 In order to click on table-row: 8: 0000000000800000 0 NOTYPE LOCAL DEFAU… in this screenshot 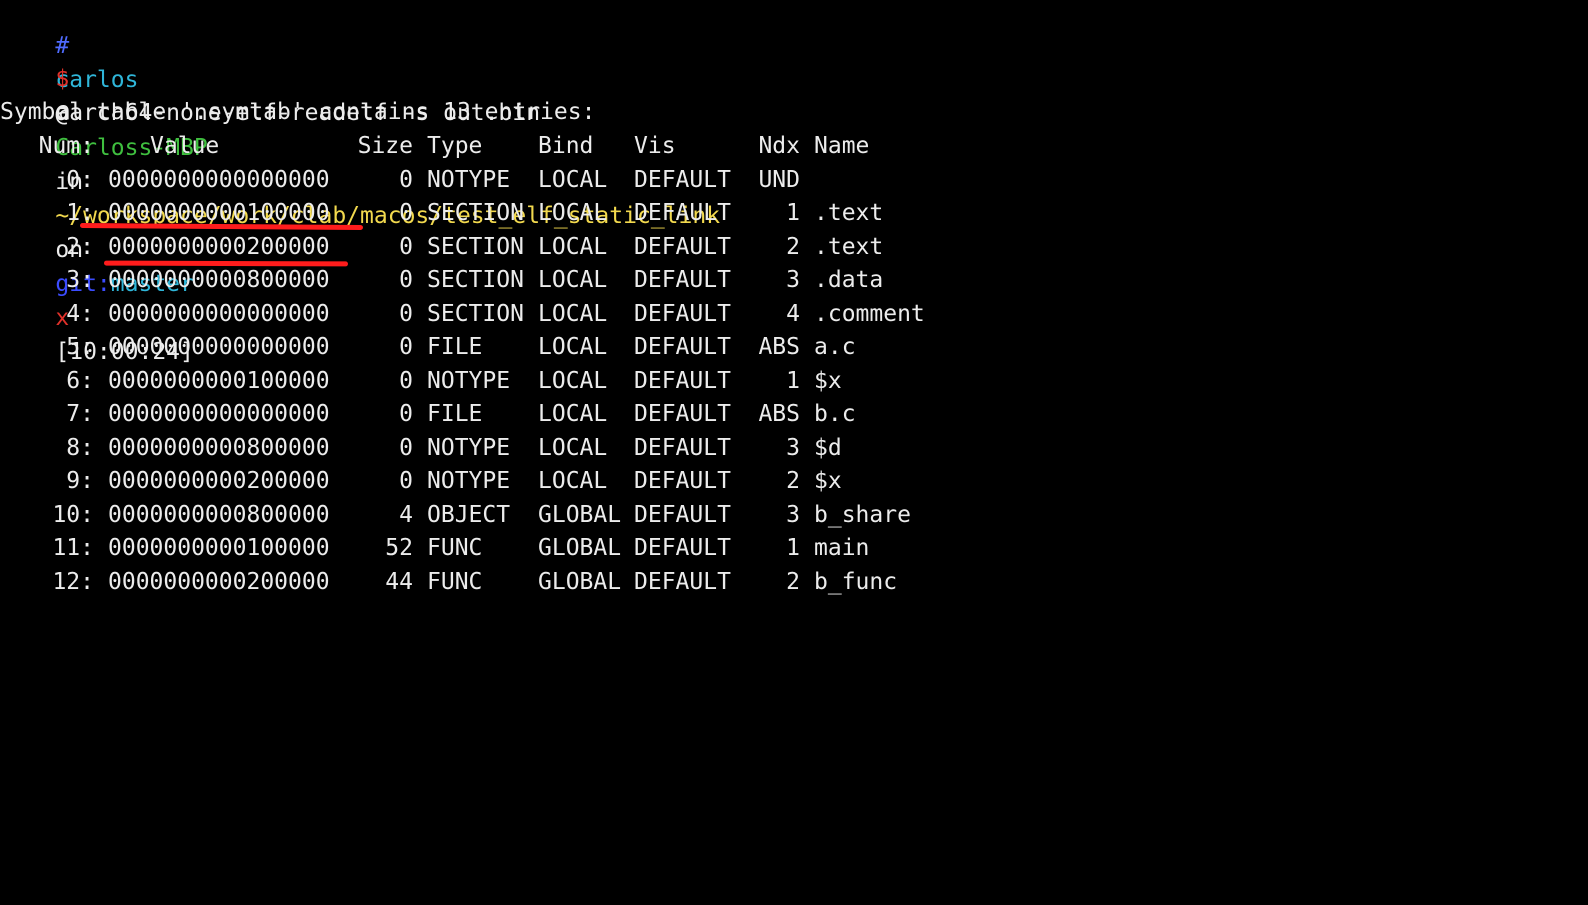, I will do `click(500, 448)`.